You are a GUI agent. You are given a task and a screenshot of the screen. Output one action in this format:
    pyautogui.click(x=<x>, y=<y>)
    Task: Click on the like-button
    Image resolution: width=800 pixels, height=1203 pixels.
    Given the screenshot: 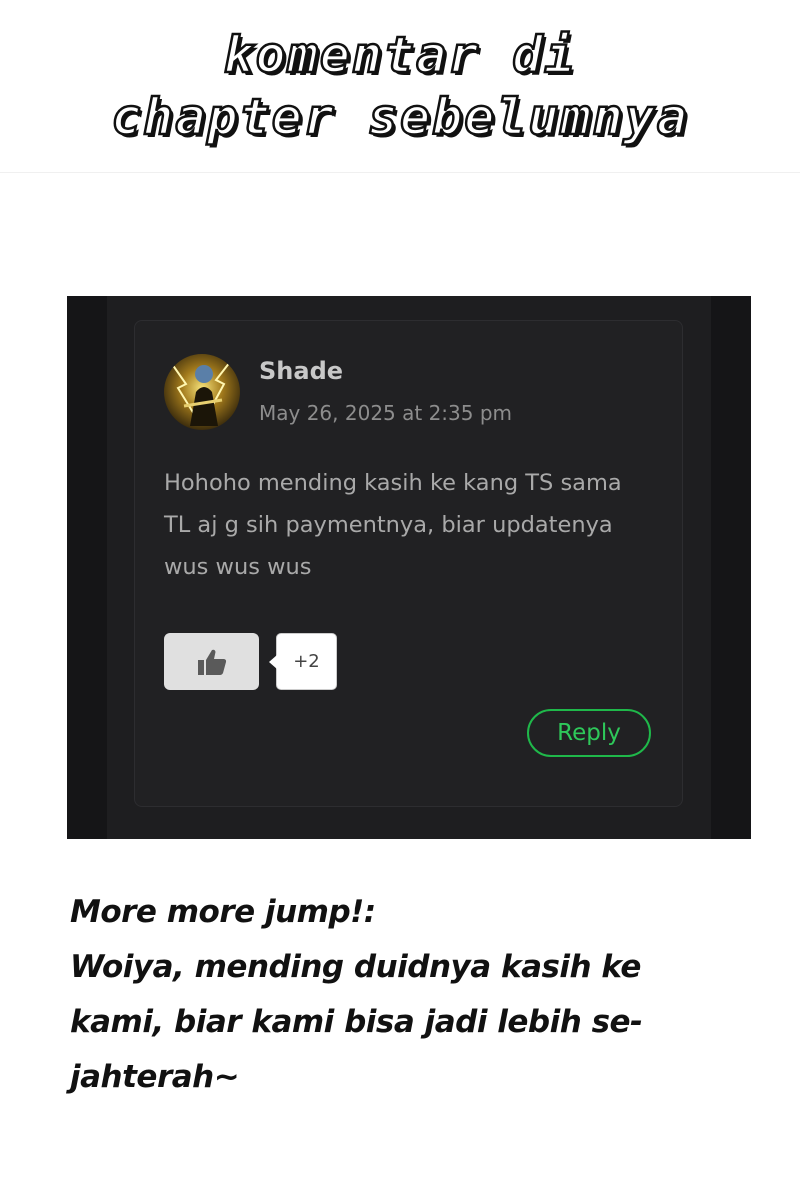 What is the action you would take?
    pyautogui.click(x=211, y=661)
    